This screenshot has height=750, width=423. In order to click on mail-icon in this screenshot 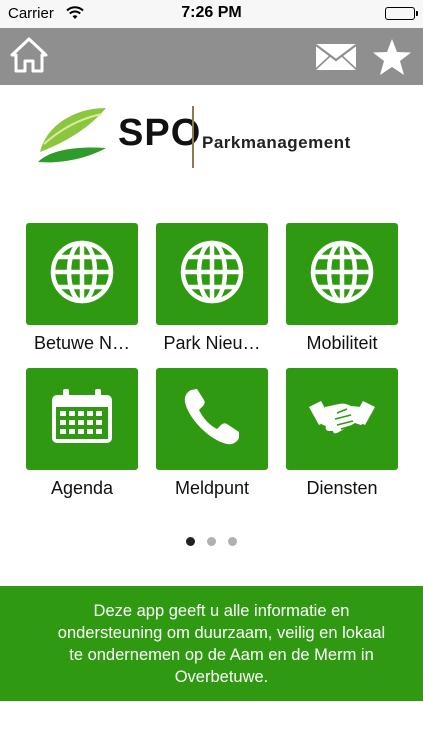, I will do `click(336, 57)`.